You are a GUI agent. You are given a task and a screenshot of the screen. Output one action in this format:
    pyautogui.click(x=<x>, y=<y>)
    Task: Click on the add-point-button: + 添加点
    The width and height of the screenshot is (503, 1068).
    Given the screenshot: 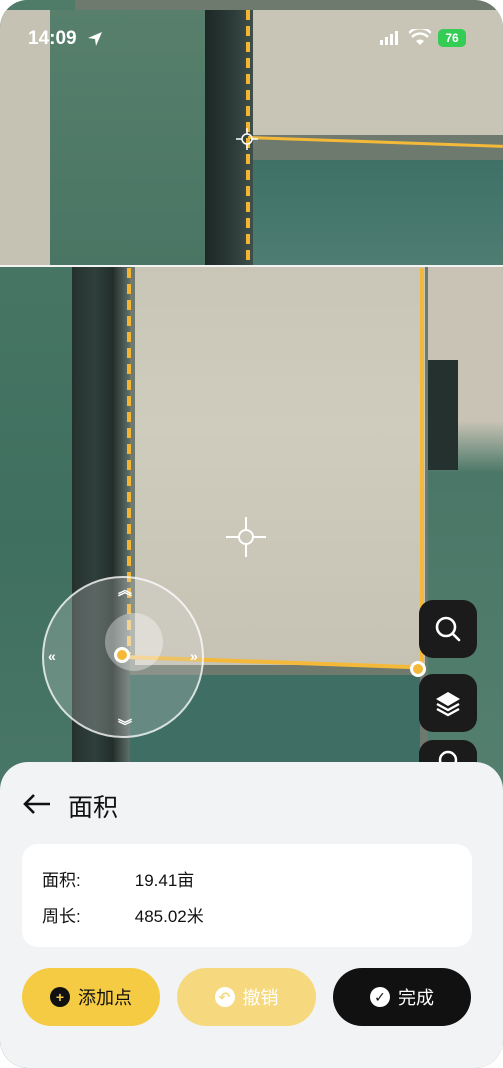 What is the action you would take?
    pyautogui.click(x=91, y=997)
    